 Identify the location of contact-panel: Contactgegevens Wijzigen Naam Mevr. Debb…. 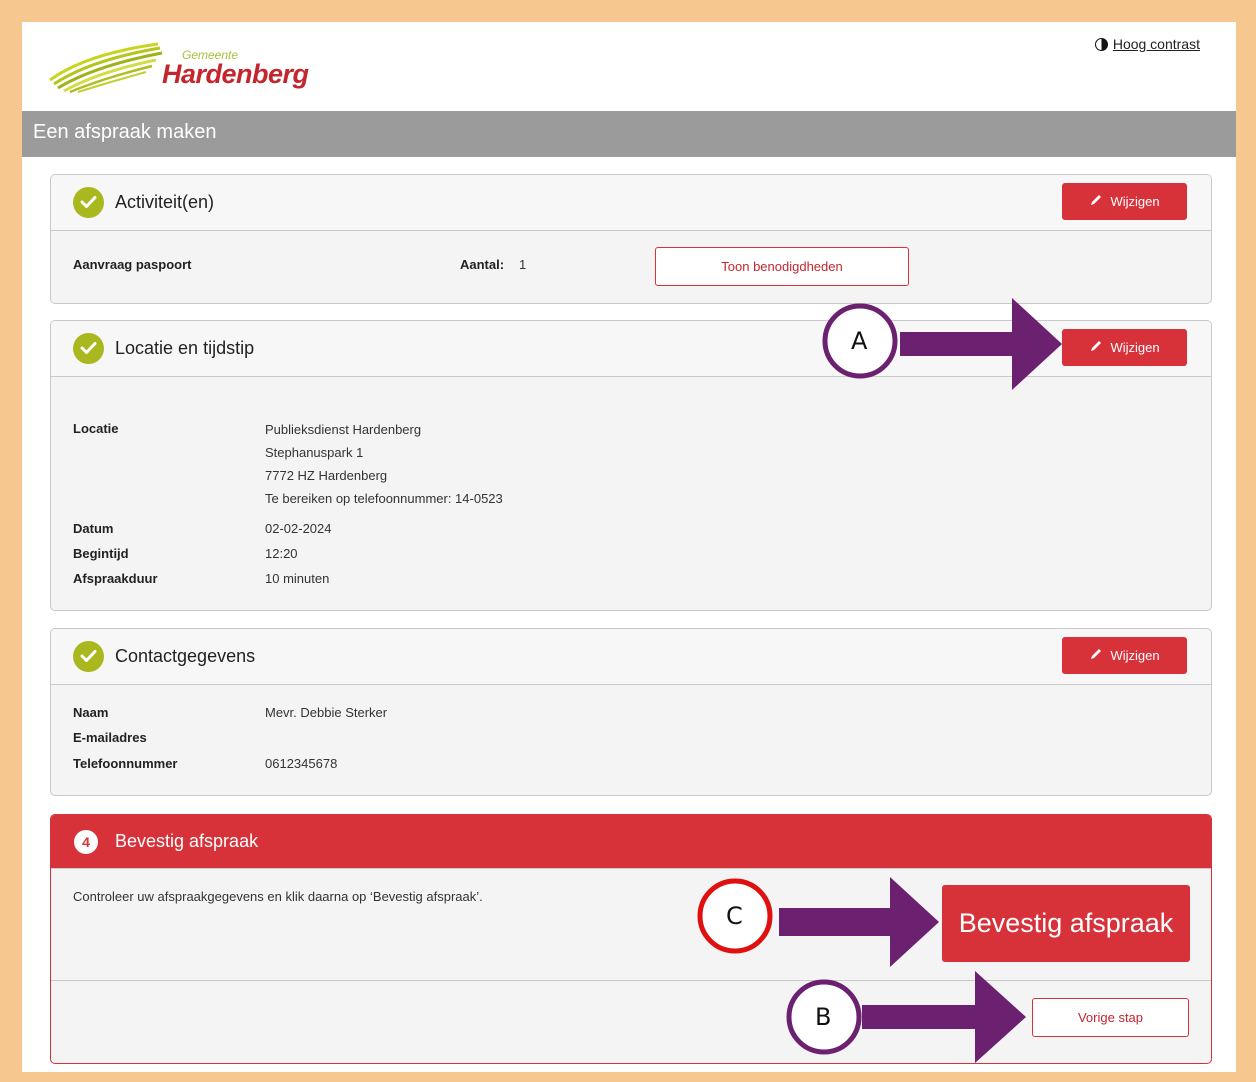
(631, 712).